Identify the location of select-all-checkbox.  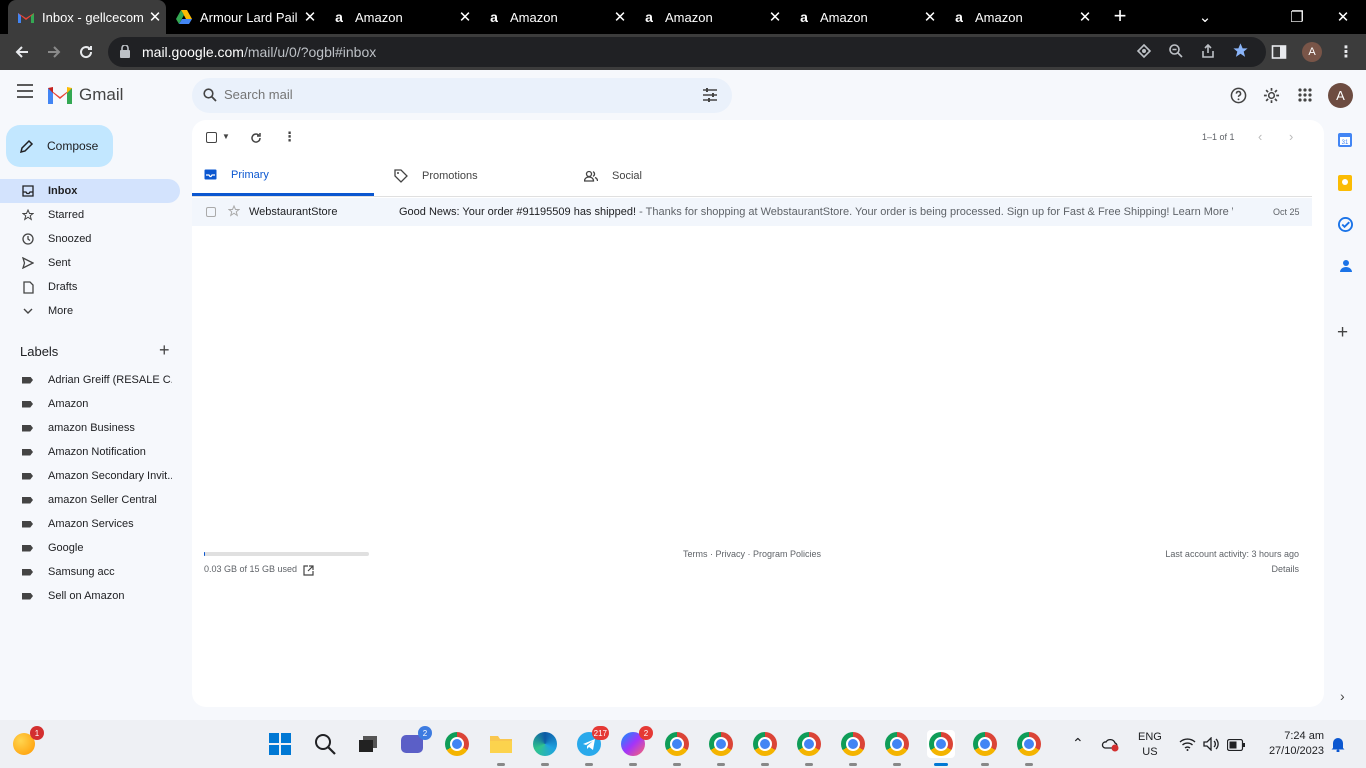
(211, 137).